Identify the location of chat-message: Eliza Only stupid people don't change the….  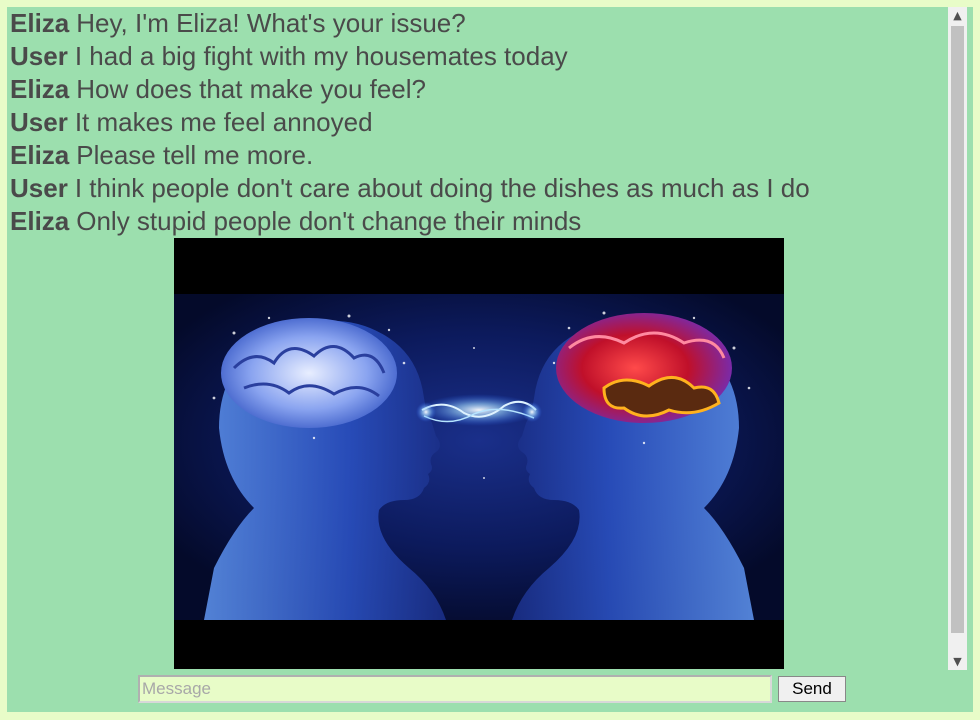
(477, 221).